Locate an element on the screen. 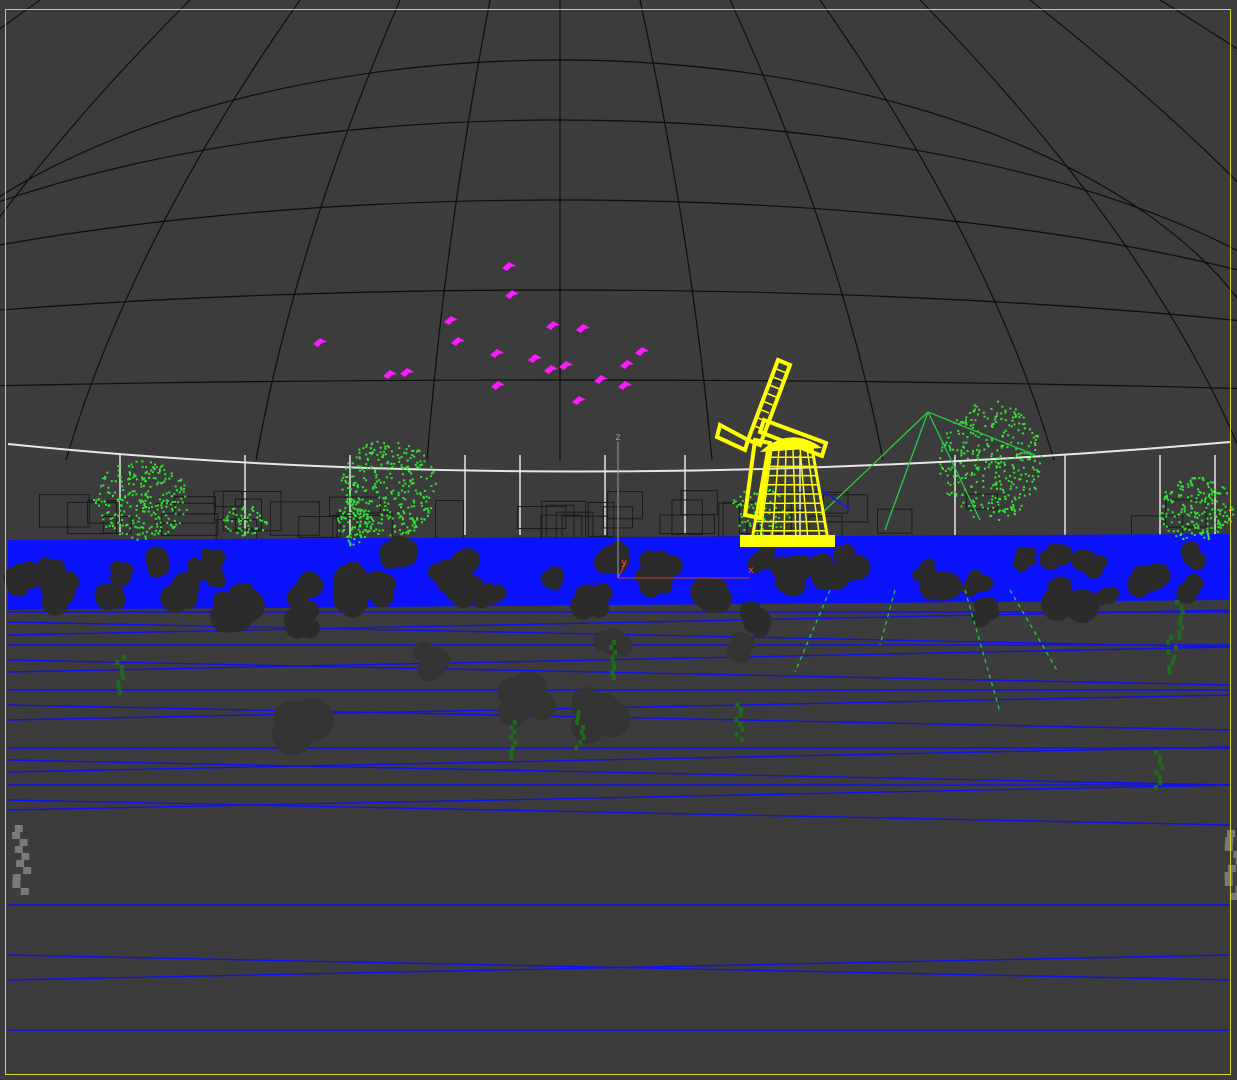 This screenshot has height=1080, width=1237. bird-icon is located at coordinates (566, 365).